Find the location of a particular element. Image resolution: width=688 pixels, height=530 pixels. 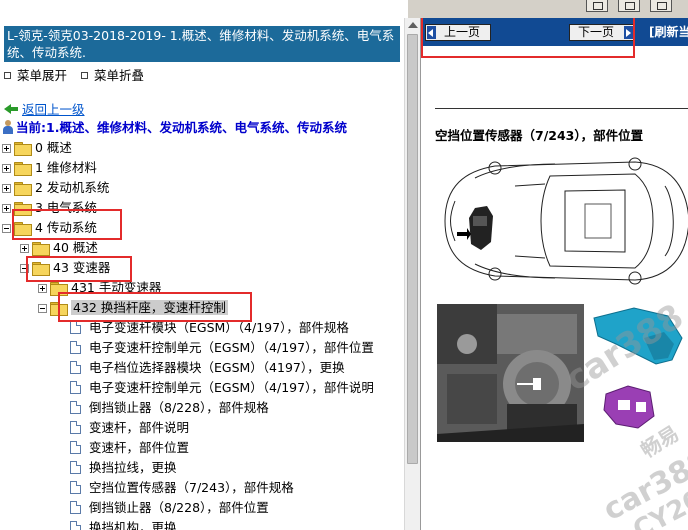

doc-item-label: 电子变速杆模块（EGSM）（4/197），部件规格 is located at coordinates (219, 327).